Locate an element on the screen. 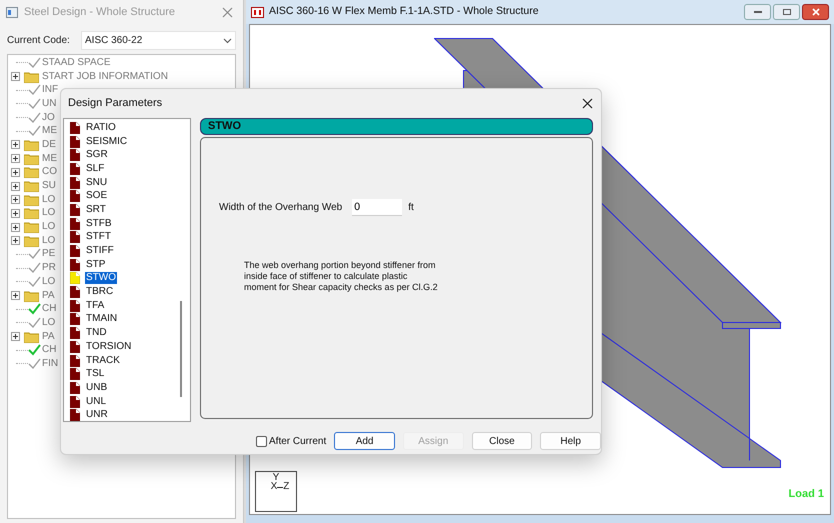 The width and height of the screenshot is (834, 523). parameter-description: The web overhang portion beyond stiffener from inside face of stiffener to calculate plastic moment for Shear capacity checks as per Cl.G.2 is located at coordinates (341, 276).